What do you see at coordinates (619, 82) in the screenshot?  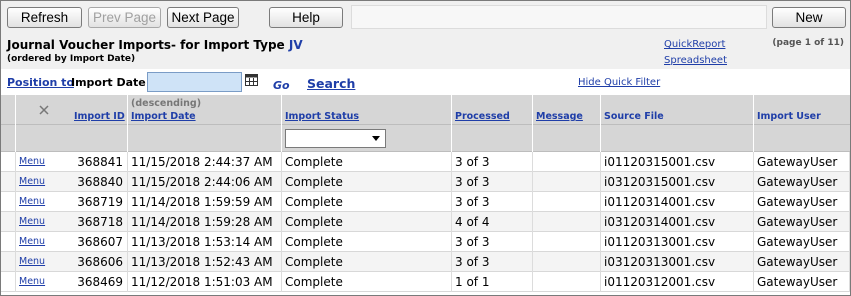 I see `hide-quick-filter-link: Hide Quick Filter` at bounding box center [619, 82].